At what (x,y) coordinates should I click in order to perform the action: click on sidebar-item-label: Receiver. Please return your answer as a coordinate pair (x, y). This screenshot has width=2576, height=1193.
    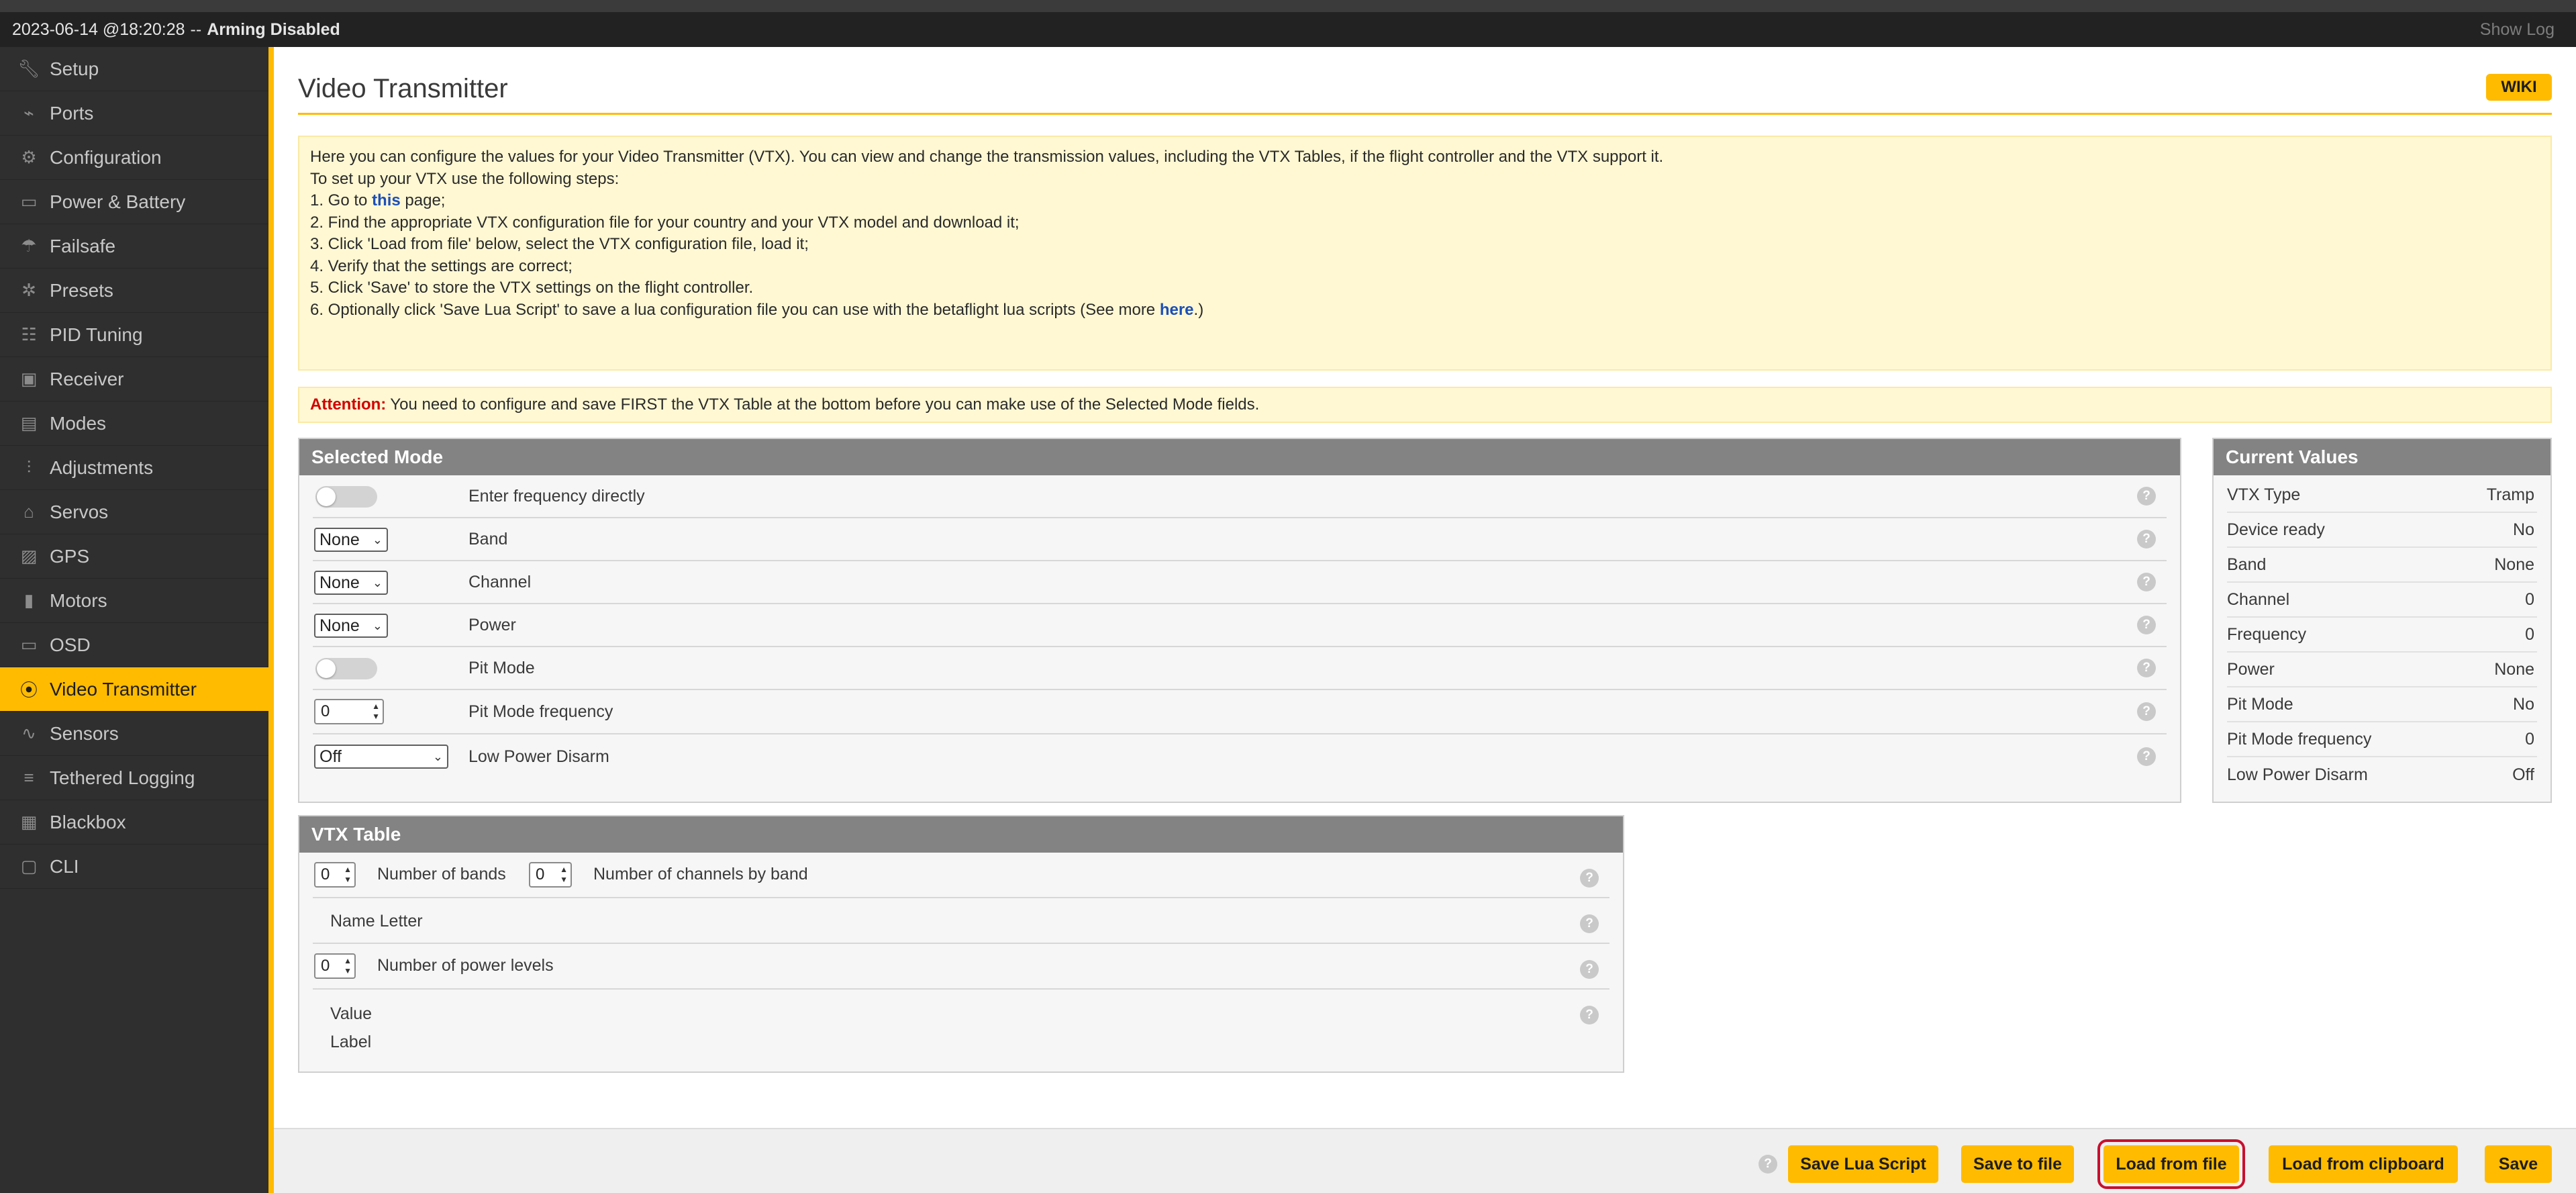
    Looking at the image, I should click on (87, 378).